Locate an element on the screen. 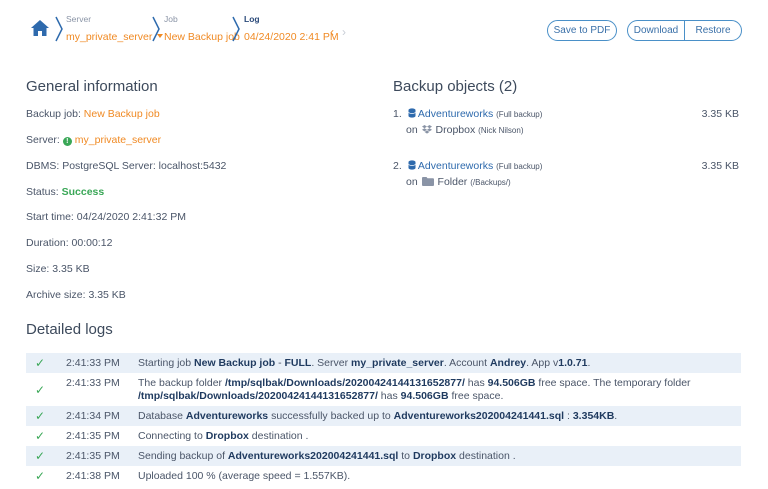  restore-button: Restore is located at coordinates (712, 30).